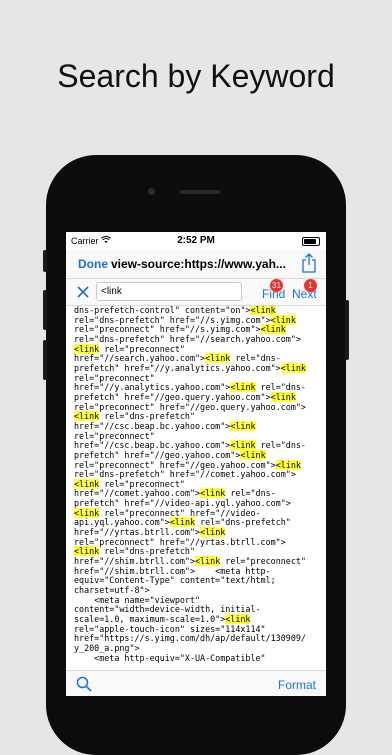 The image size is (392, 755). I want to click on source-text: equiv="Content-Type" content="text/html;, so click(175, 580).